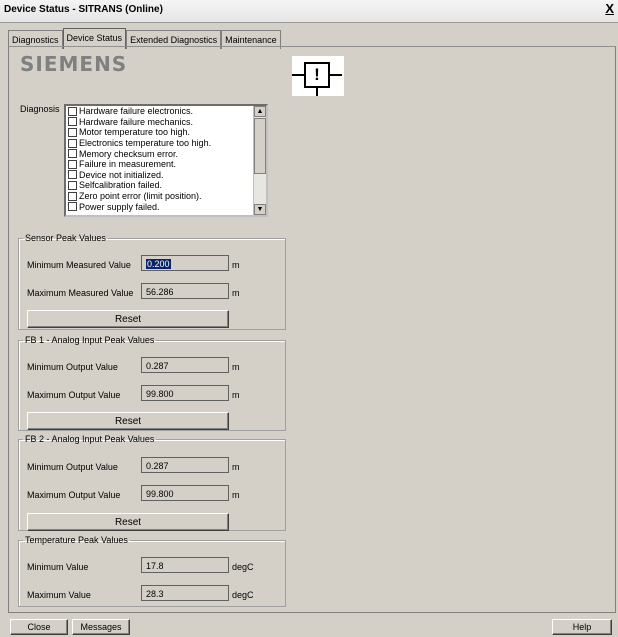  Describe the element at coordinates (260, 209) in the screenshot. I see `scroll-down-icon: ▼` at that location.